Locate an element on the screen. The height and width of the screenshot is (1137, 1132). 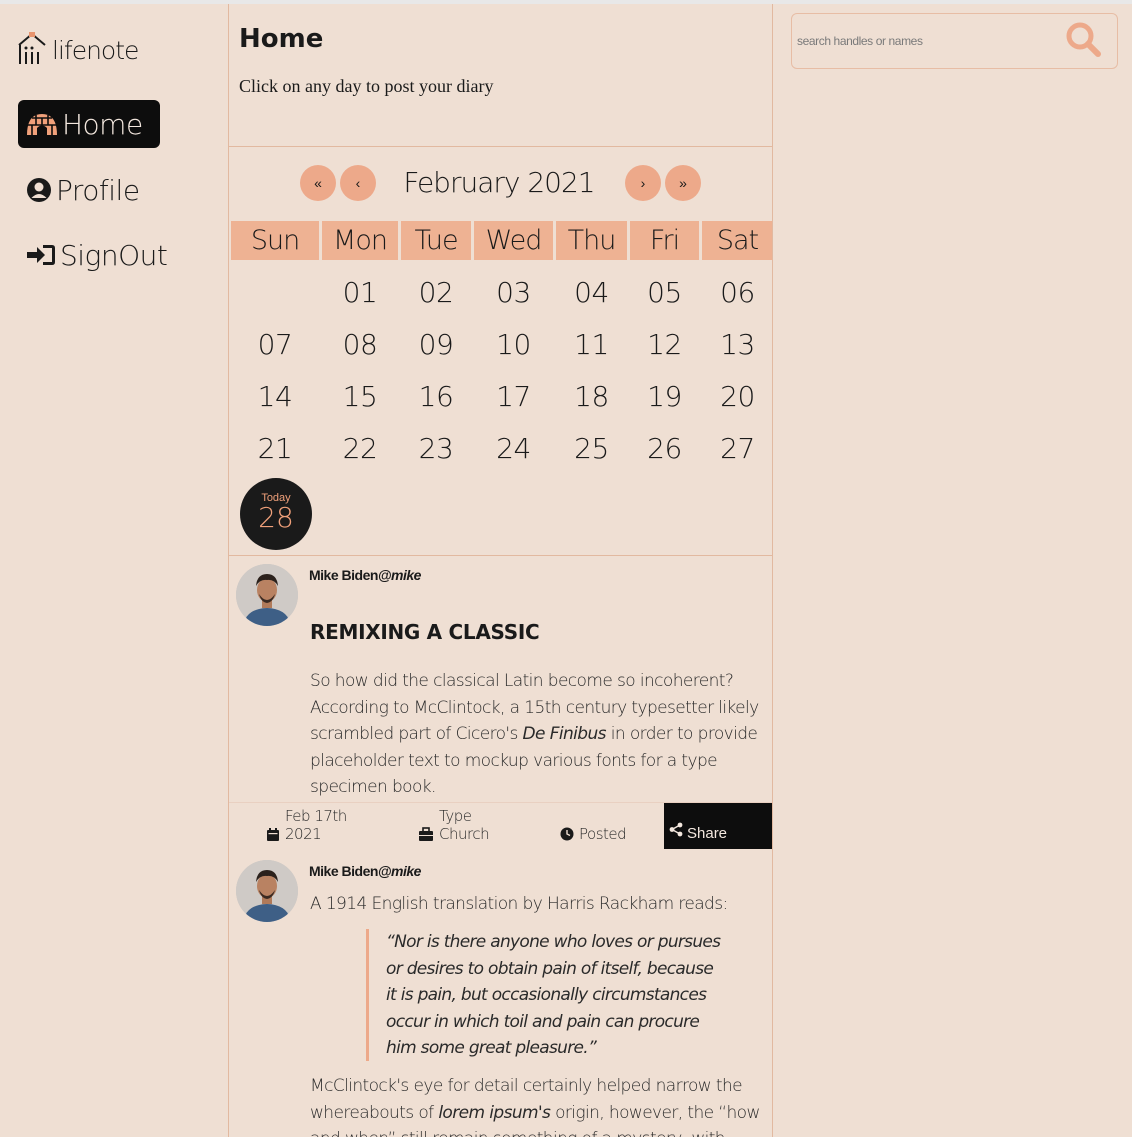
calendar-day: 01 is located at coordinates (360, 292).